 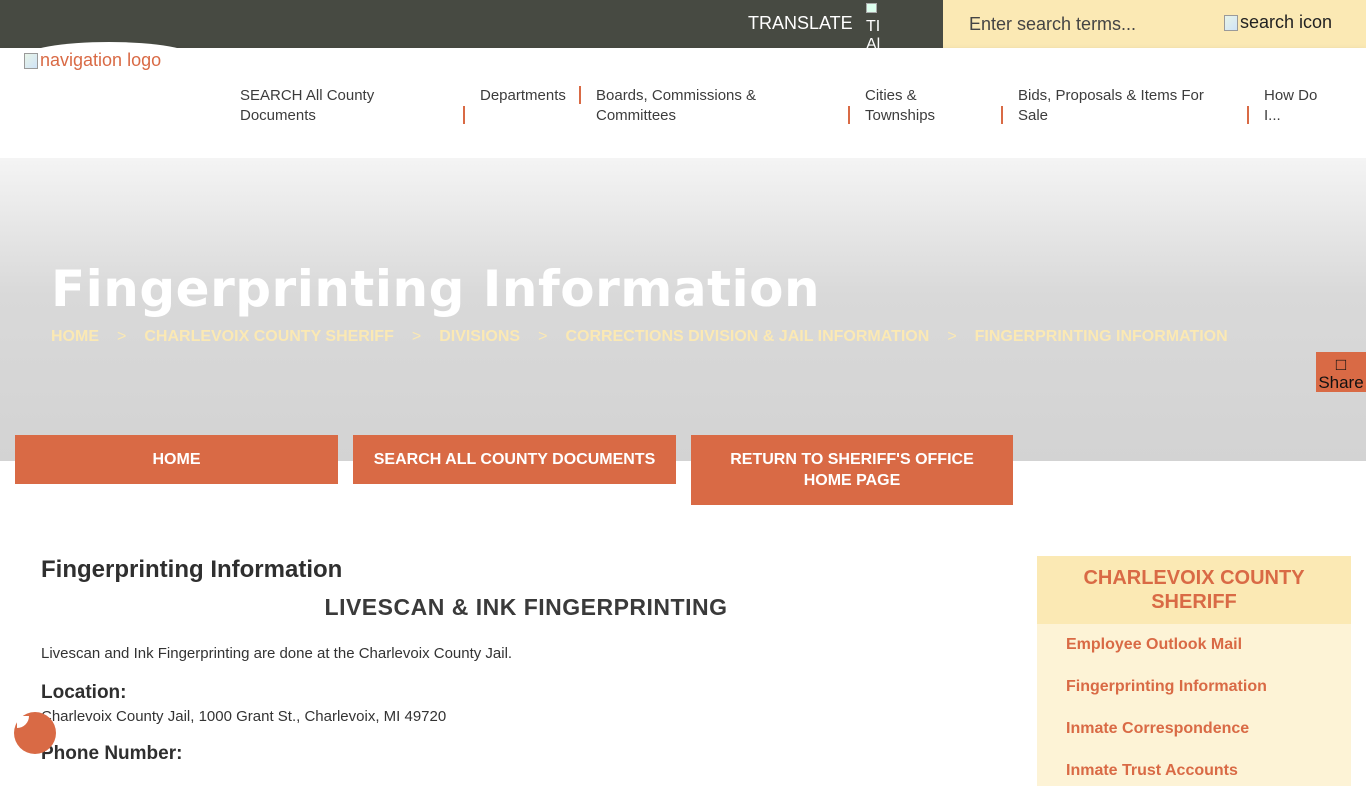 What do you see at coordinates (1194, 590) in the screenshot?
I see `sidebar-heading: CHARLEVOIX COUNTY SHERIFF` at bounding box center [1194, 590].